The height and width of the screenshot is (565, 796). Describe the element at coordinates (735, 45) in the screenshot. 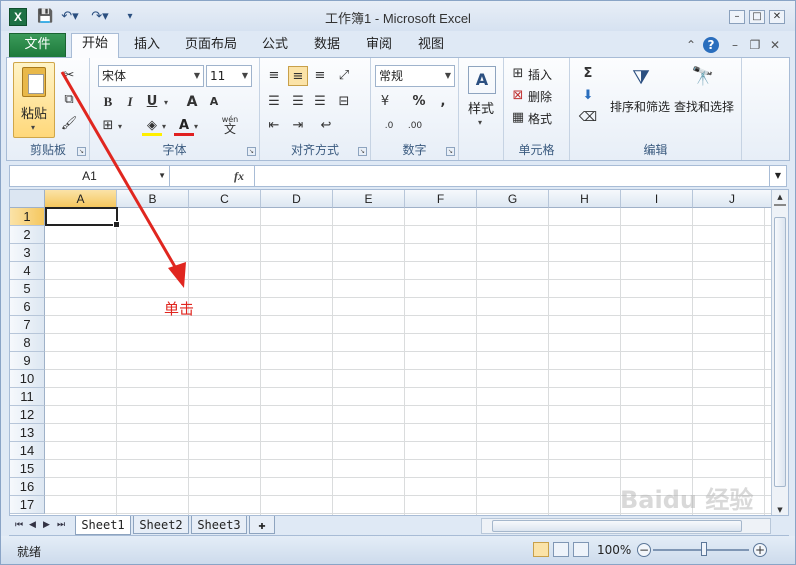

I see `workbook-minimize-icon: –` at that location.